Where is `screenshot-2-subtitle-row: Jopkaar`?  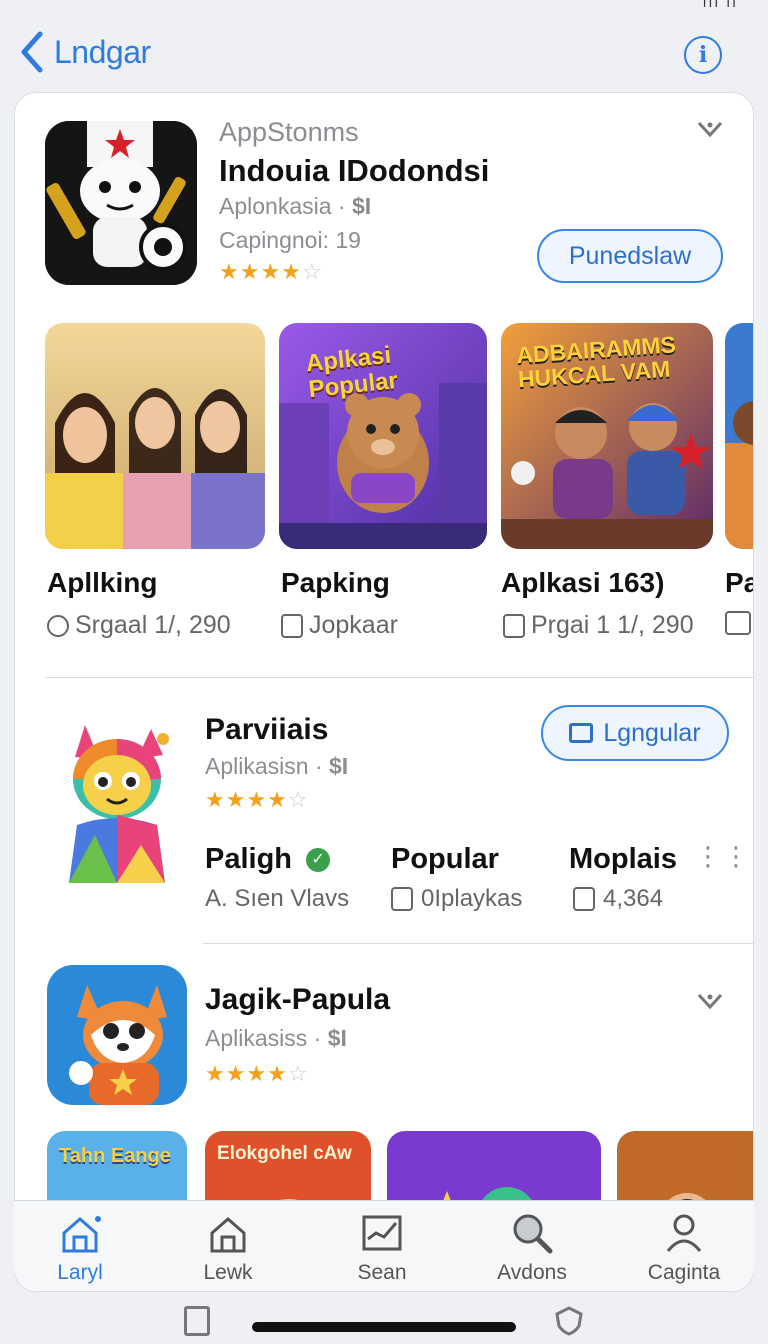 screenshot-2-subtitle-row: Jopkaar is located at coordinates (339, 625).